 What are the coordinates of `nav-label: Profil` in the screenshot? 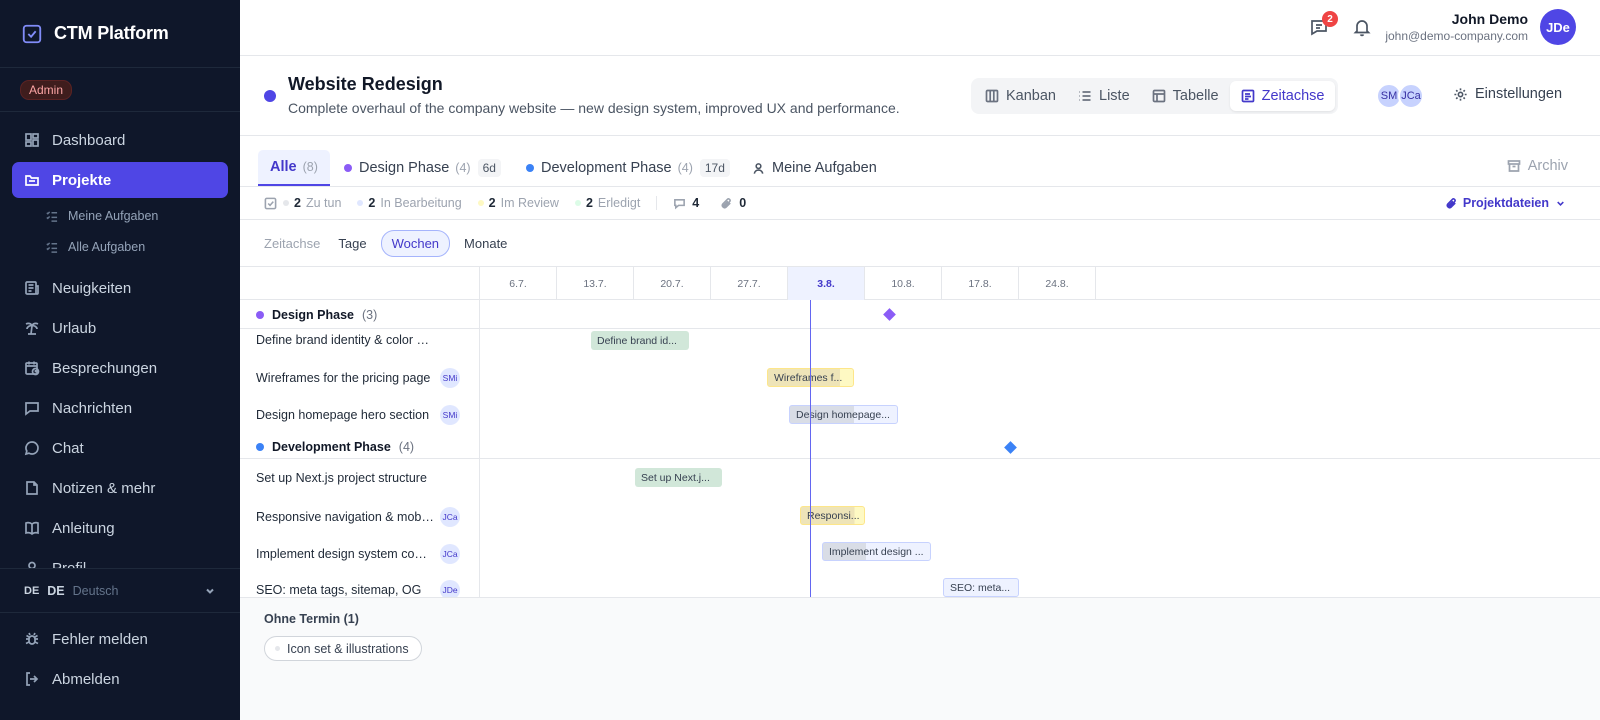 It's located at (69, 564).